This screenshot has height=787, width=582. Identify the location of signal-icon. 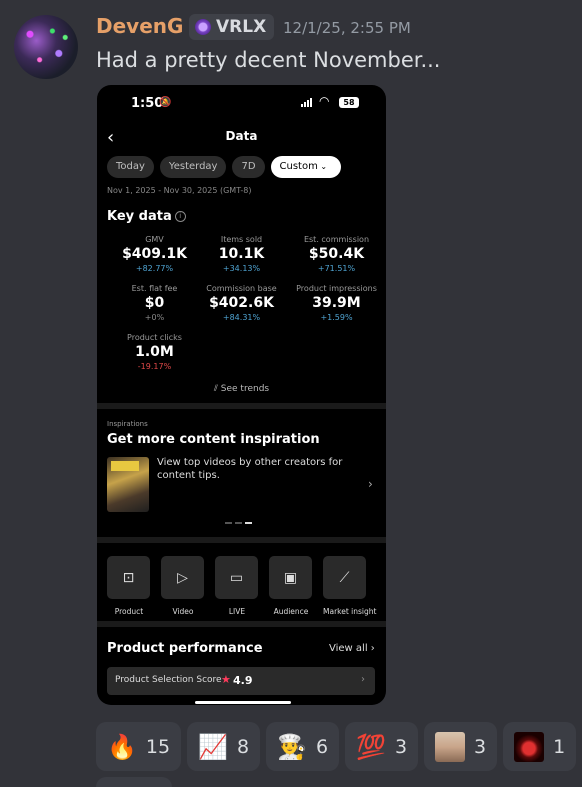
(306, 102).